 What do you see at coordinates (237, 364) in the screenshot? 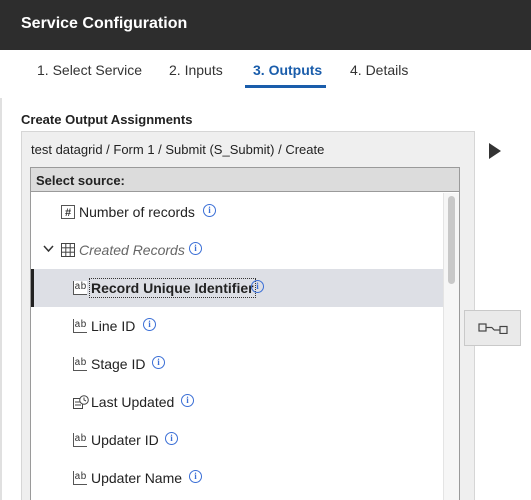
I see `tree-item-stage-id: ab Stage ID i` at bounding box center [237, 364].